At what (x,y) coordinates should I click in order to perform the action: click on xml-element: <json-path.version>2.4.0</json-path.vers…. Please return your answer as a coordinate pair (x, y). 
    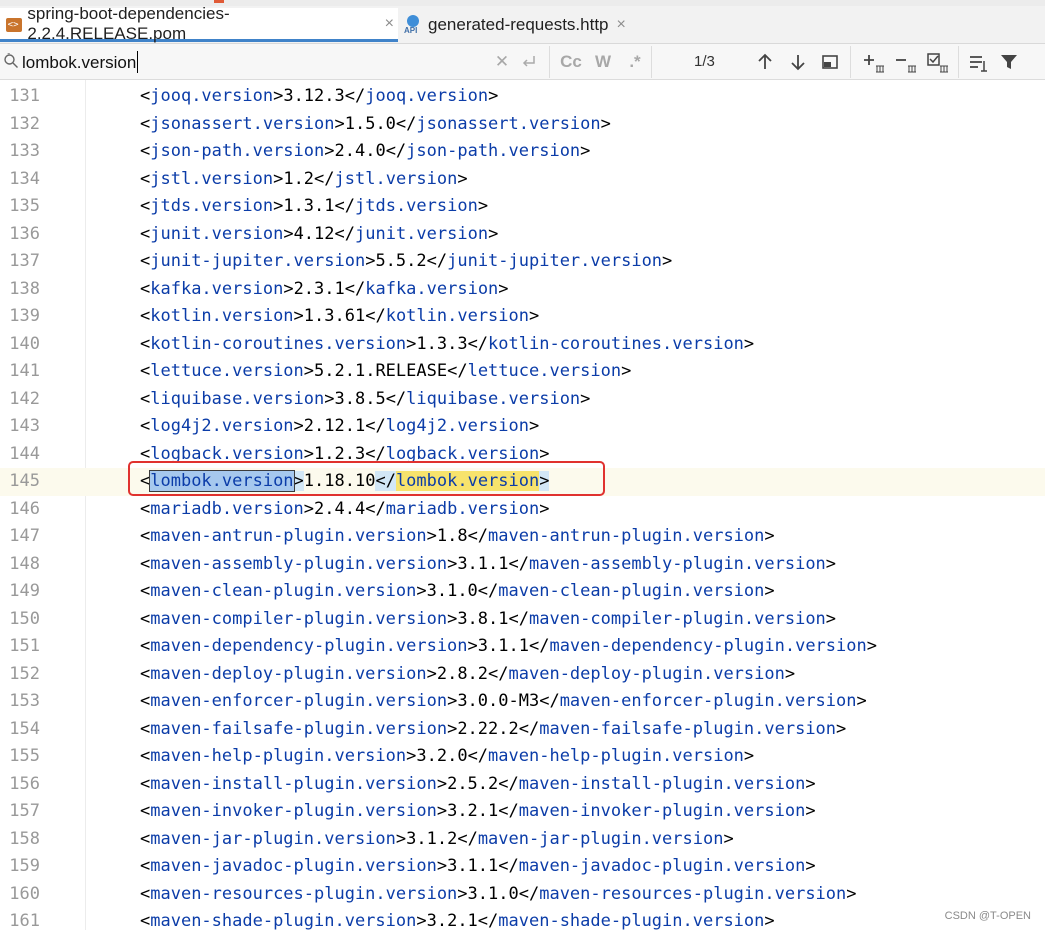
    Looking at the image, I should click on (365, 151).